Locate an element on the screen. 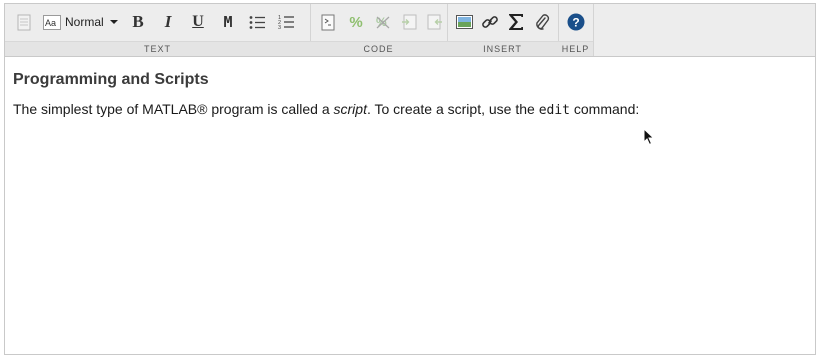 The image size is (822, 362). group-label-help: HELP is located at coordinates (575, 48).